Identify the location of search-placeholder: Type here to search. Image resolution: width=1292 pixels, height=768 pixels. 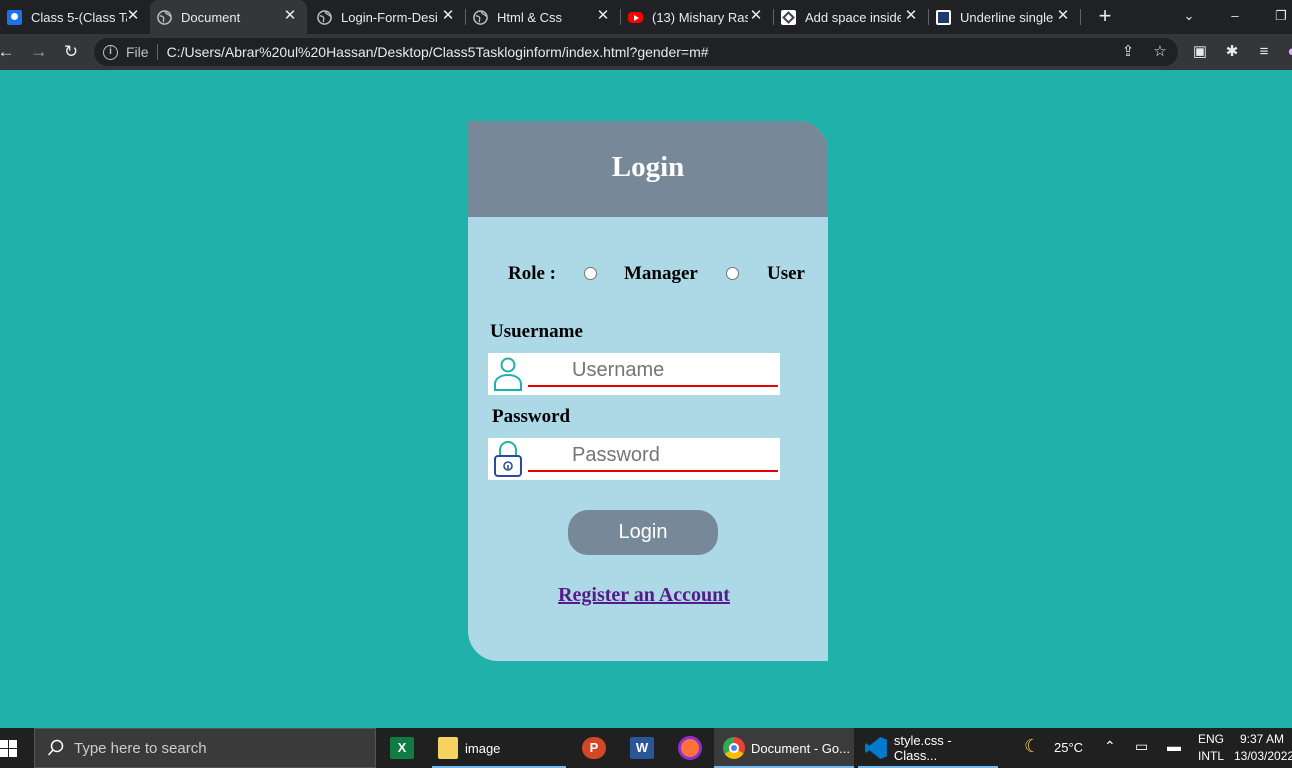
(140, 748).